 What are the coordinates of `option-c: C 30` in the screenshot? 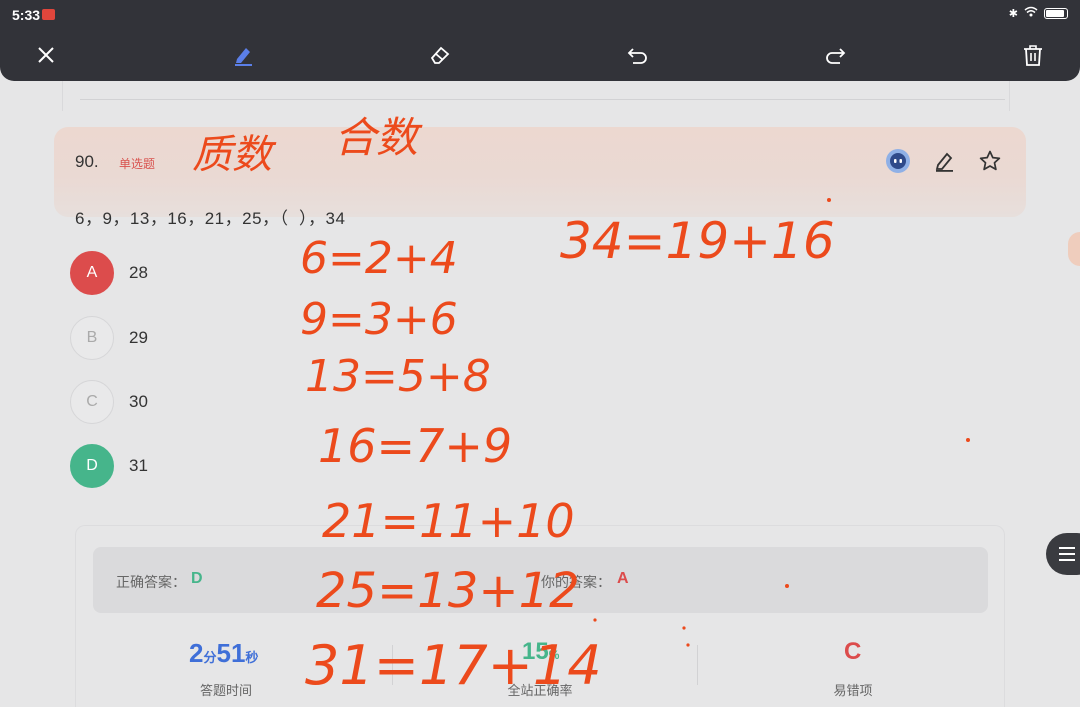 It's located at (220, 402).